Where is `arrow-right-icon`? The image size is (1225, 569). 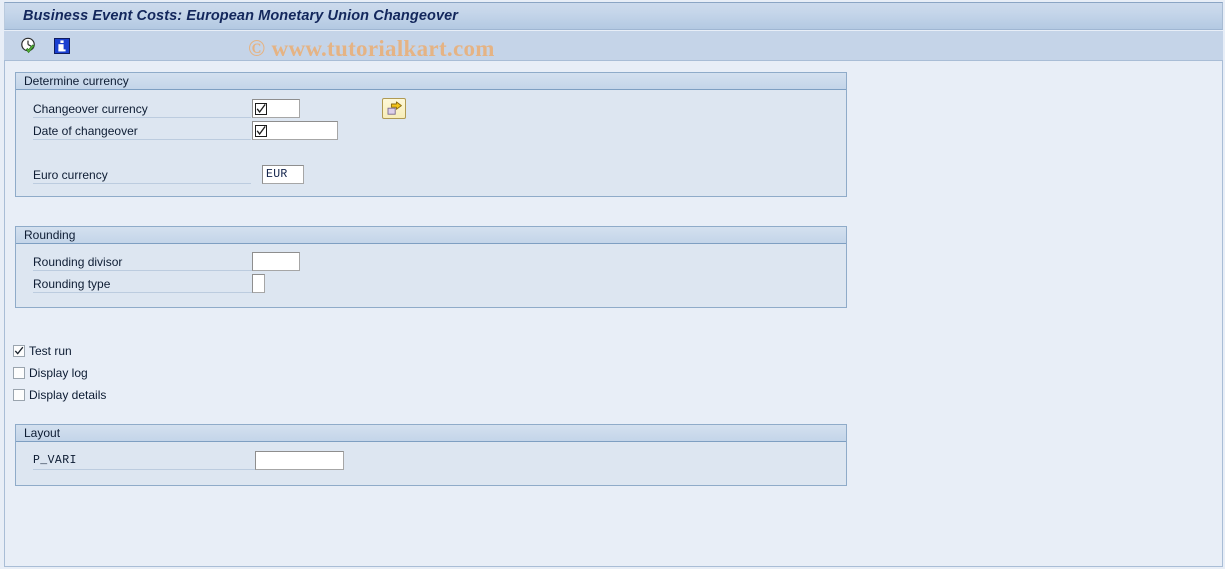
arrow-right-icon is located at coordinates (394, 108).